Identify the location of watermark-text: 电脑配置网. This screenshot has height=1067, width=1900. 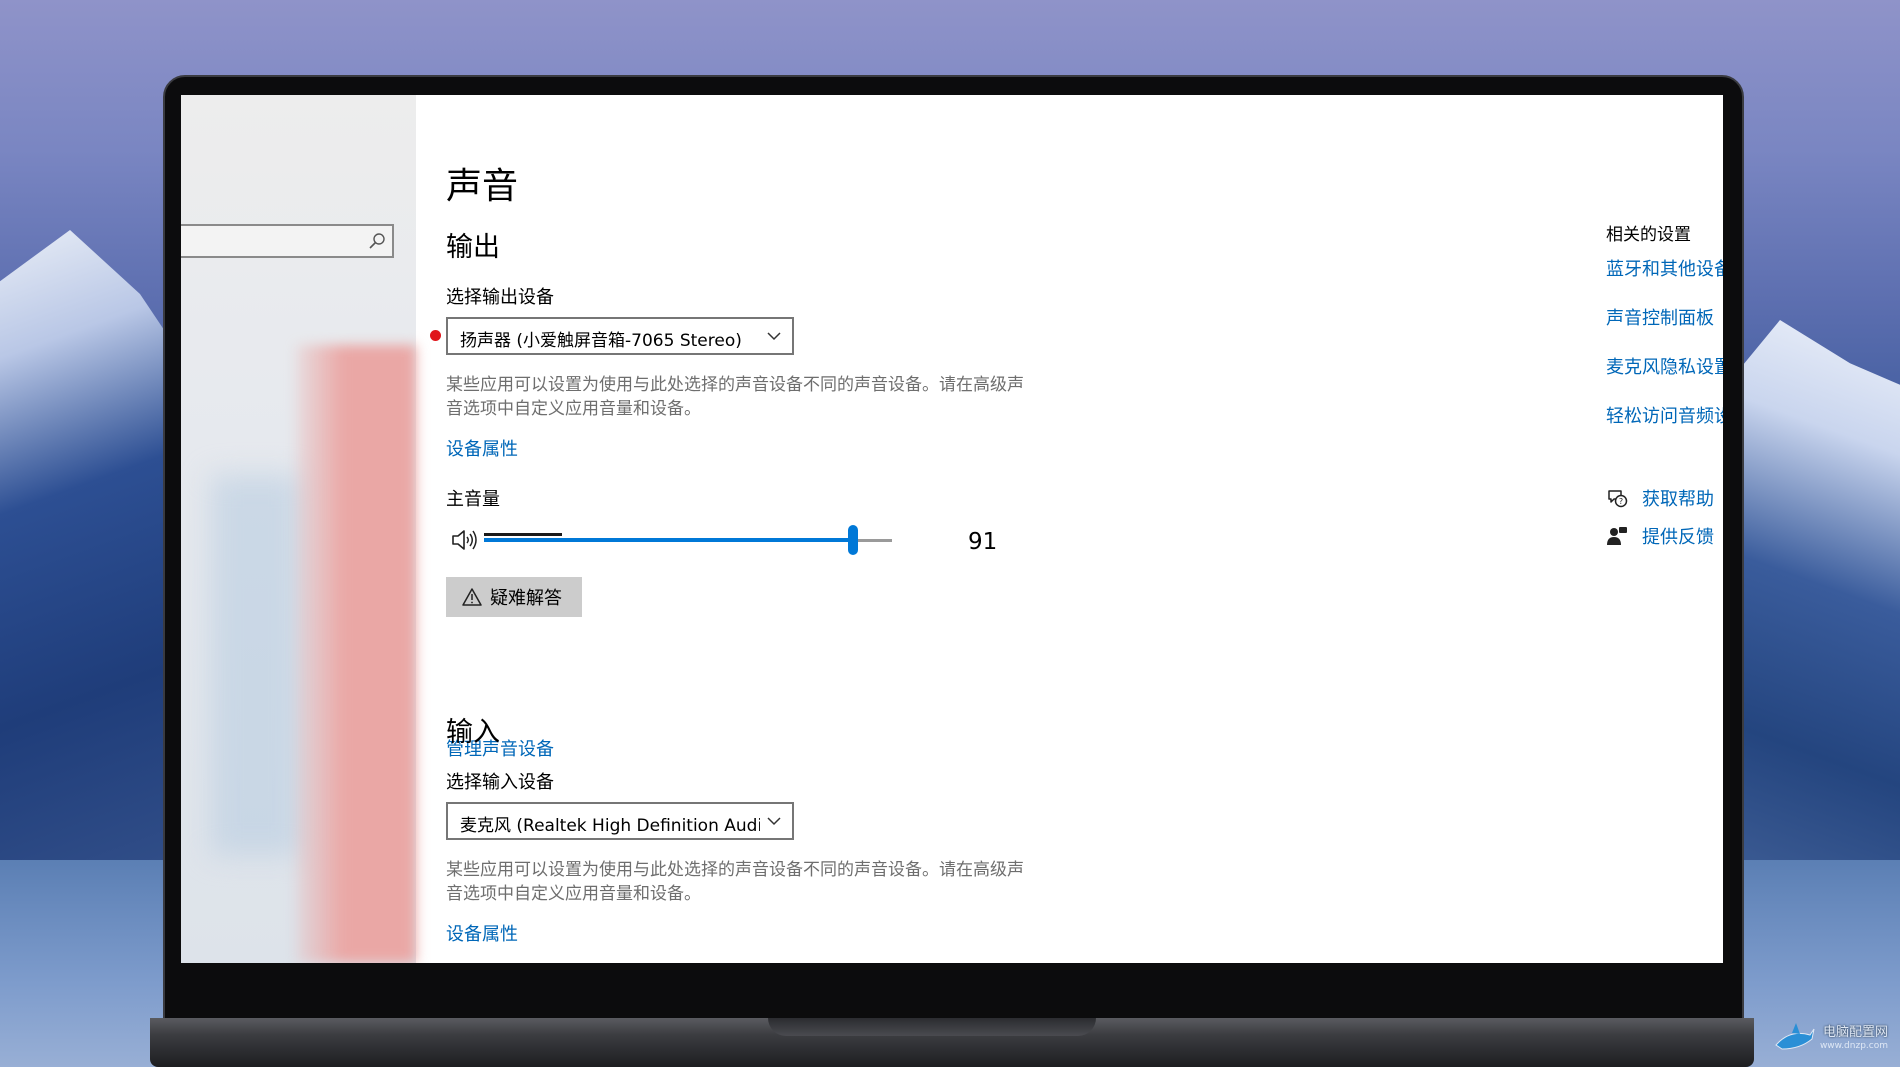
(1855, 1032).